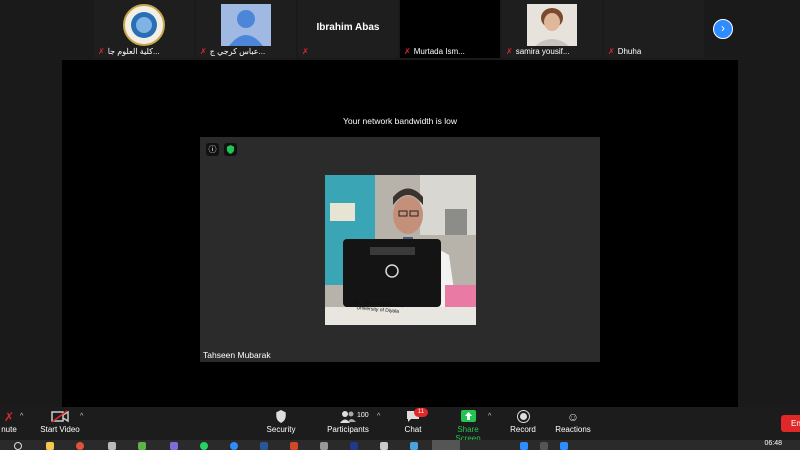 Image resolution: width=800 pixels, height=450 pixels. Describe the element at coordinates (573, 417) in the screenshot. I see `smiley-icon: ☺` at that location.